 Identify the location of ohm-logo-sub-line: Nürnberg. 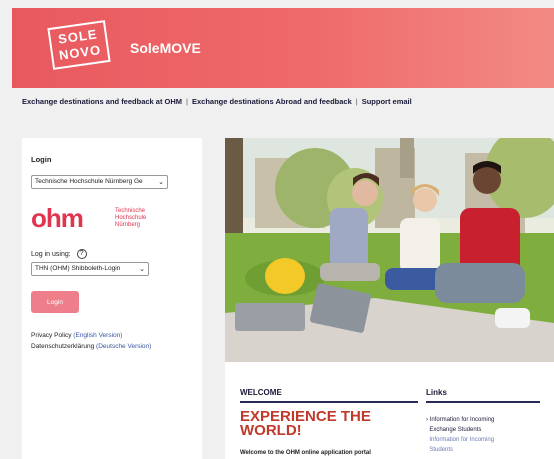
(128, 225).